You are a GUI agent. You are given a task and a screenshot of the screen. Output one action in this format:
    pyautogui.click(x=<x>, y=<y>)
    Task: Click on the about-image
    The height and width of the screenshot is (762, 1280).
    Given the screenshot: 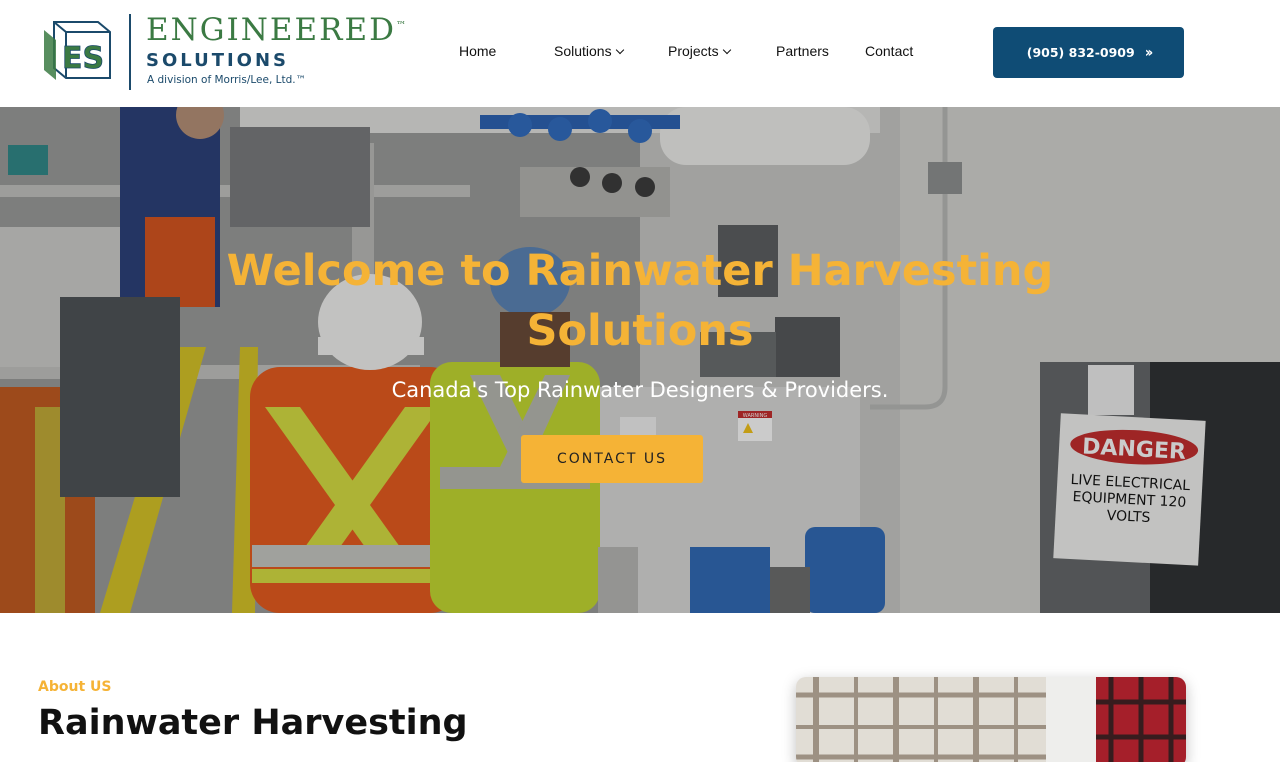 What is the action you would take?
    pyautogui.click(x=991, y=719)
    